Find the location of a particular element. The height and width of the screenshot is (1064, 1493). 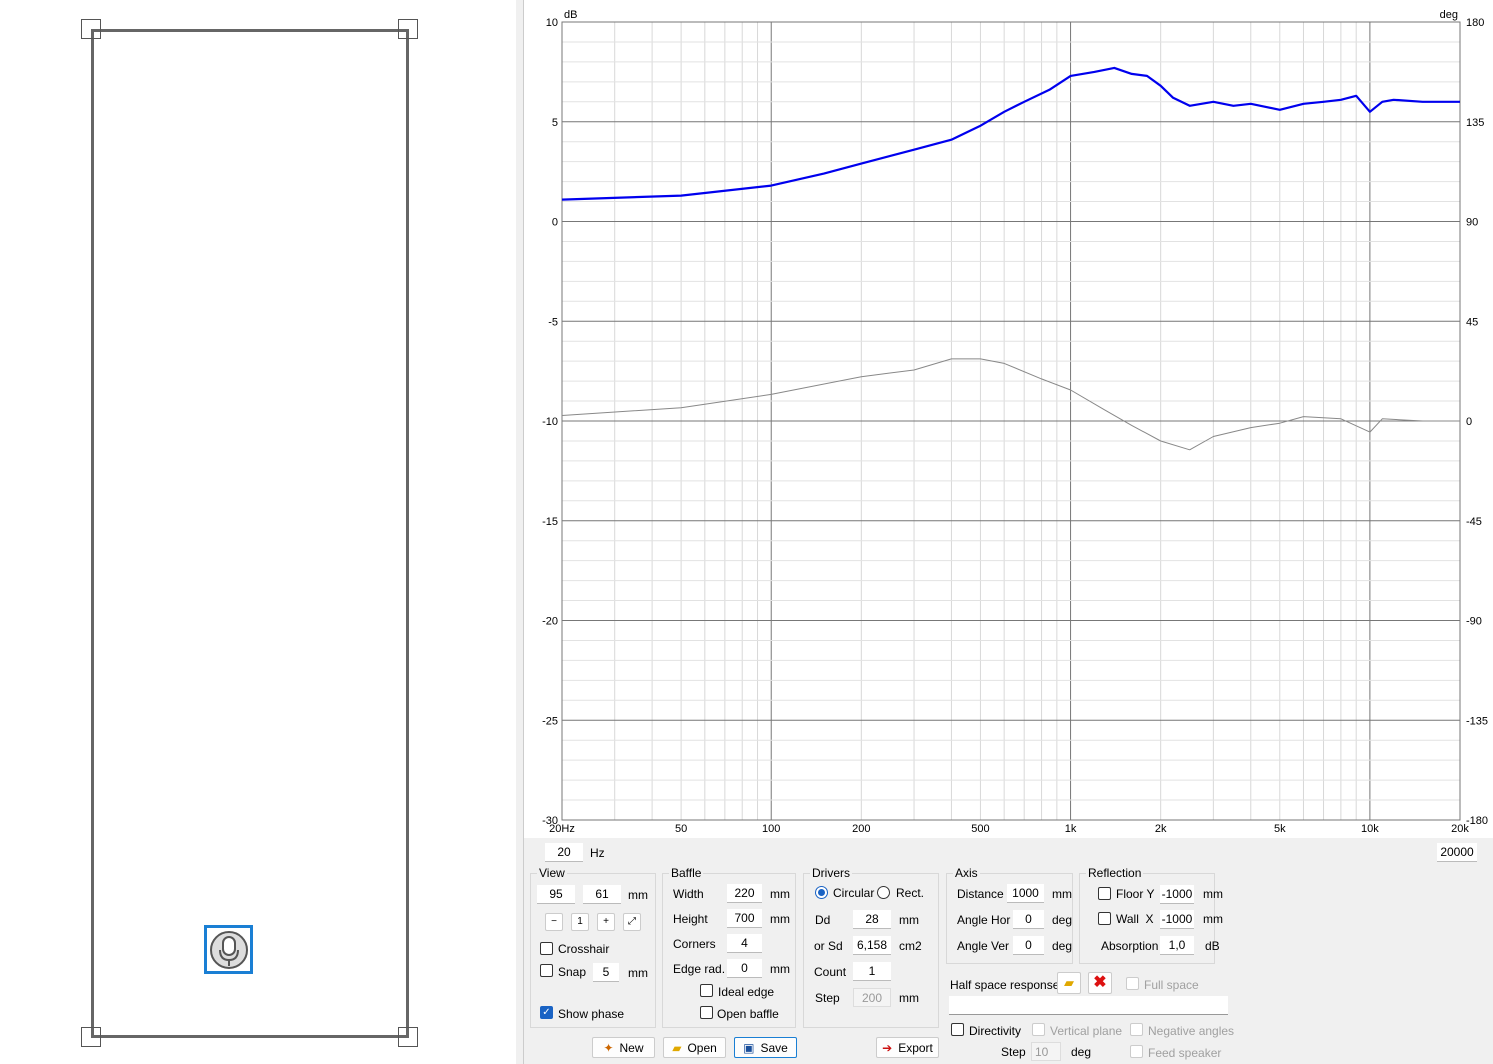

driver-microphone-icon is located at coordinates (228, 949).